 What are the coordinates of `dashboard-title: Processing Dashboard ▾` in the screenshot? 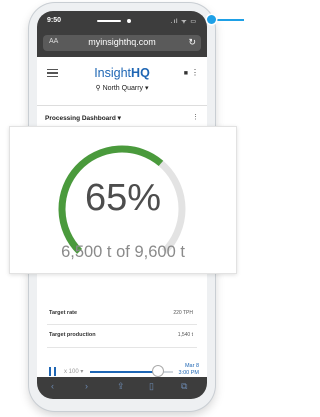 It's located at (83, 118).